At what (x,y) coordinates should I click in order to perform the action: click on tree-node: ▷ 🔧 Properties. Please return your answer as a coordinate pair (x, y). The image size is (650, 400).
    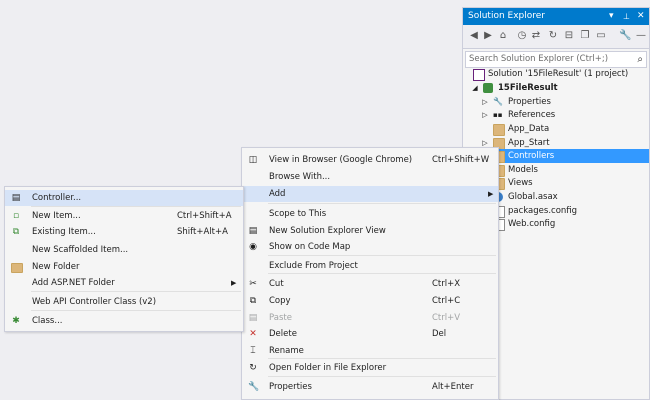
    Looking at the image, I should click on (556, 102).